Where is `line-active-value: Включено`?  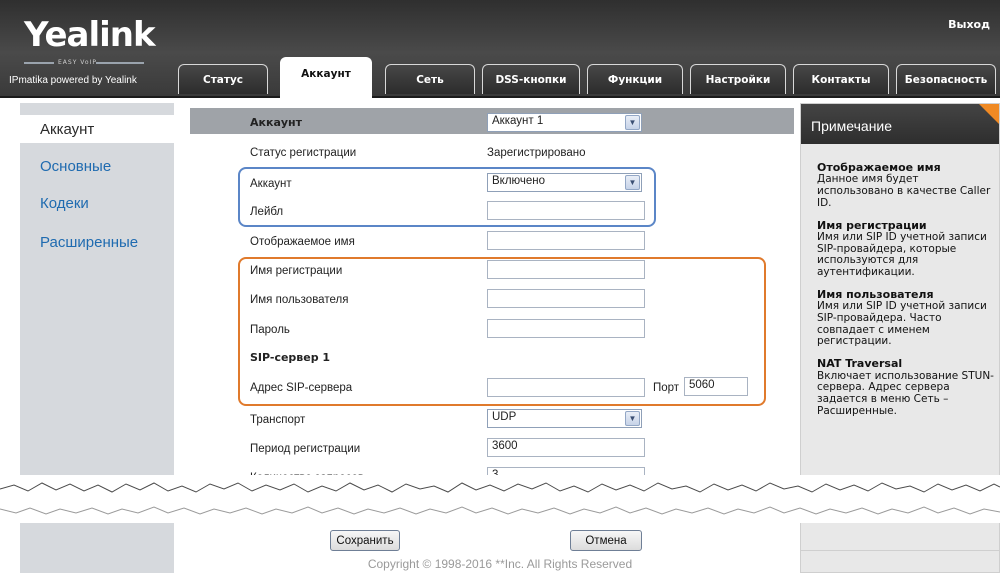
line-active-value: Включено is located at coordinates (519, 181).